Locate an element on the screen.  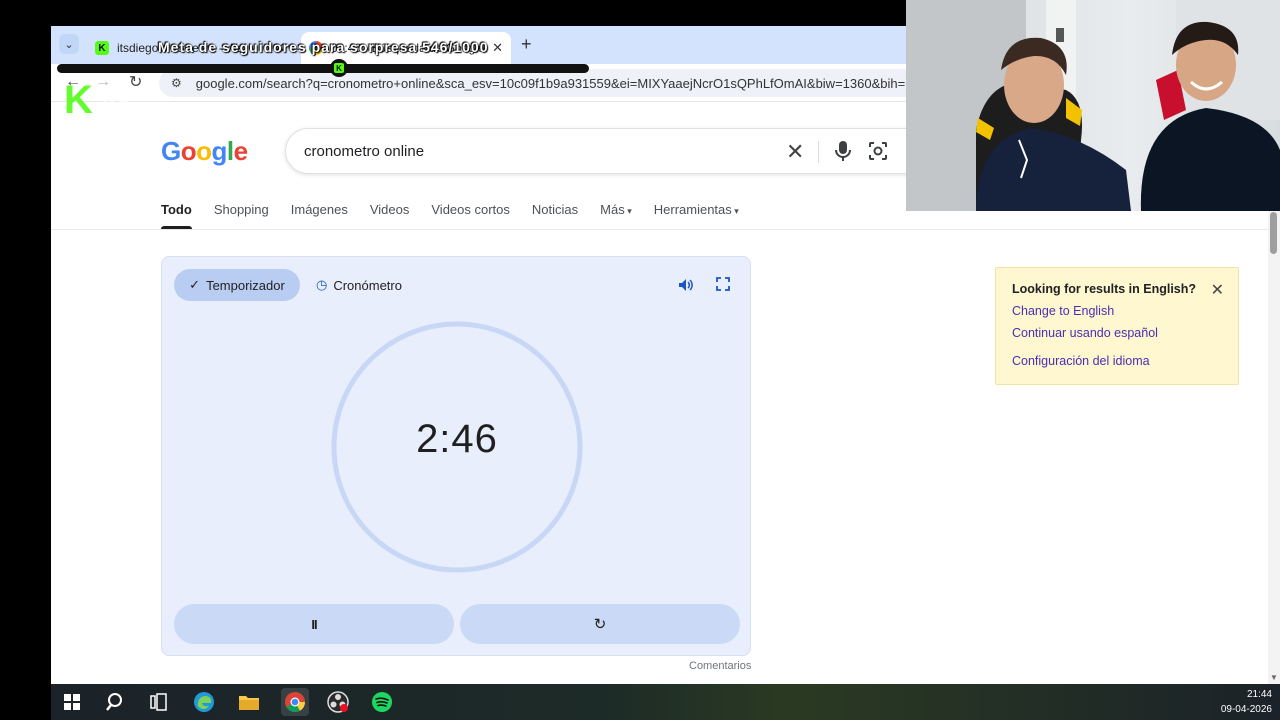
language-notice-title: Looking for results in English? is located at coordinates (1104, 289).